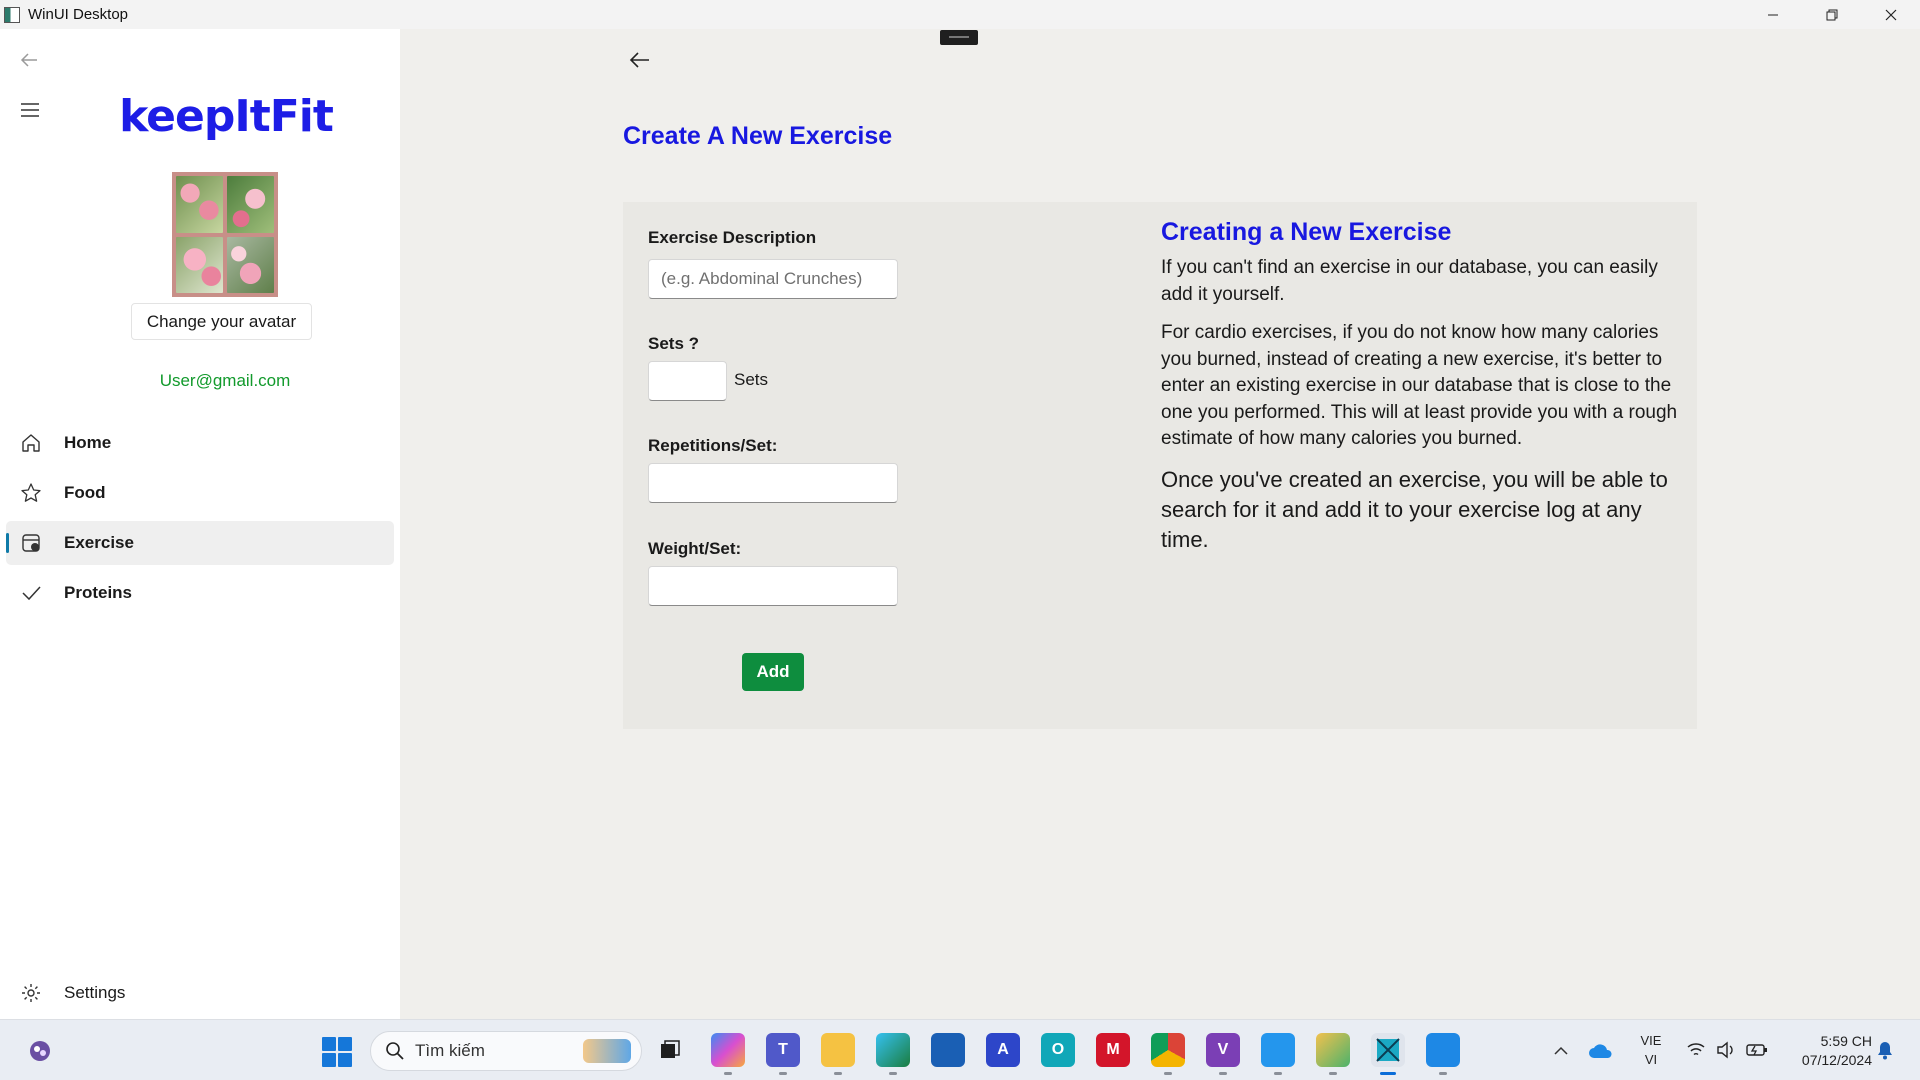 The width and height of the screenshot is (1920, 1080). I want to click on app-icon-blue: A, so click(1003, 1050).